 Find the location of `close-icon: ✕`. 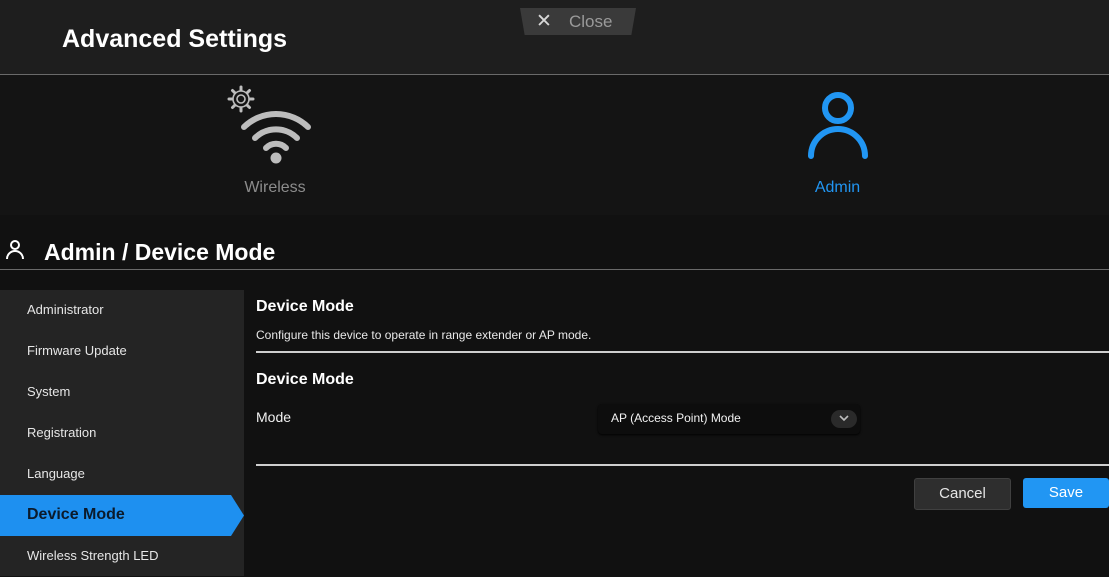

close-icon: ✕ is located at coordinates (544, 21).